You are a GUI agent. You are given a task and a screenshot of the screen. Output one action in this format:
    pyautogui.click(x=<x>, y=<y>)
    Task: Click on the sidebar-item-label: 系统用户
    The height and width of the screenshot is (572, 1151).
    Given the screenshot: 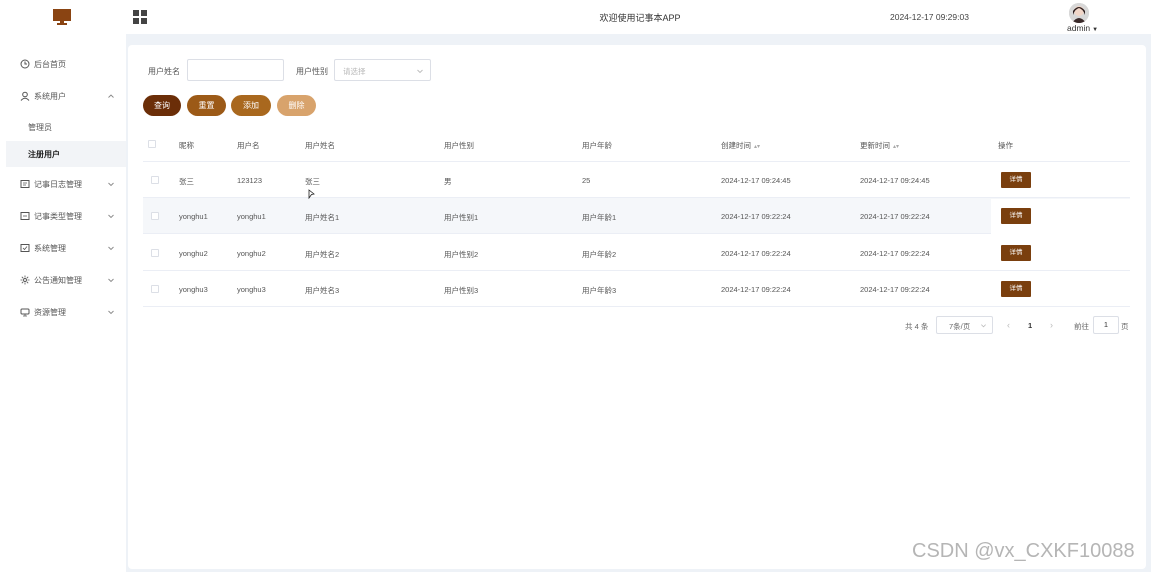 What is the action you would take?
    pyautogui.click(x=50, y=96)
    